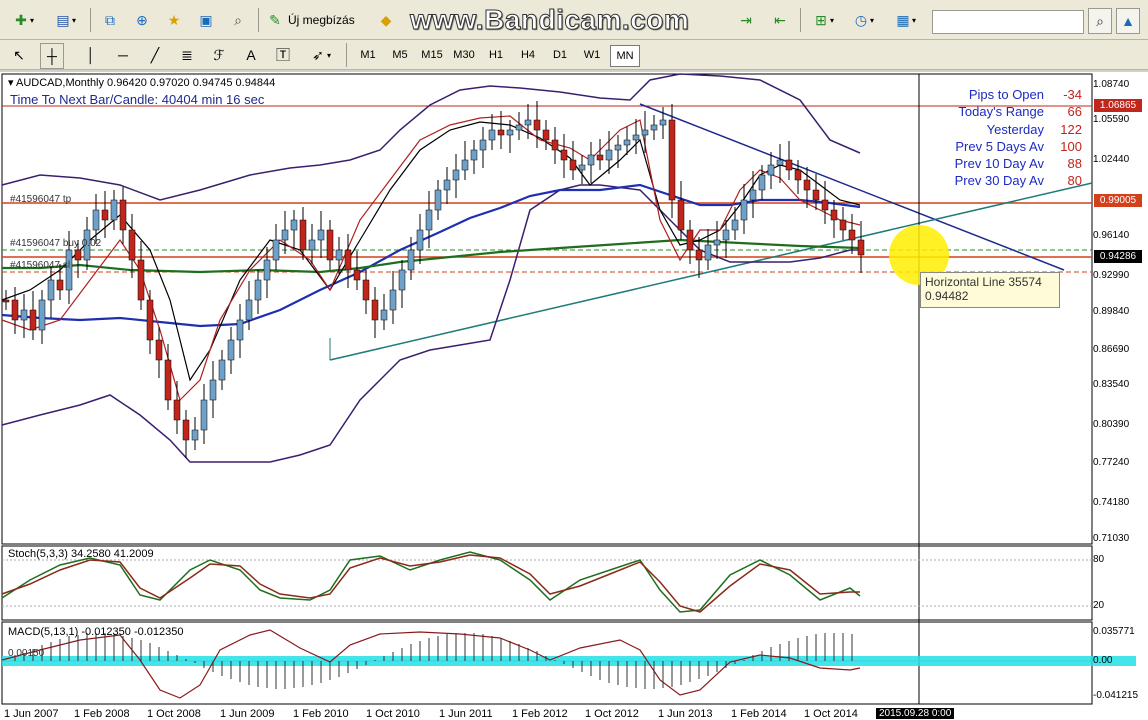 The image size is (1148, 720). What do you see at coordinates (1118, 256) in the screenshot?
I see `price-tag: 0.94286` at bounding box center [1118, 256].